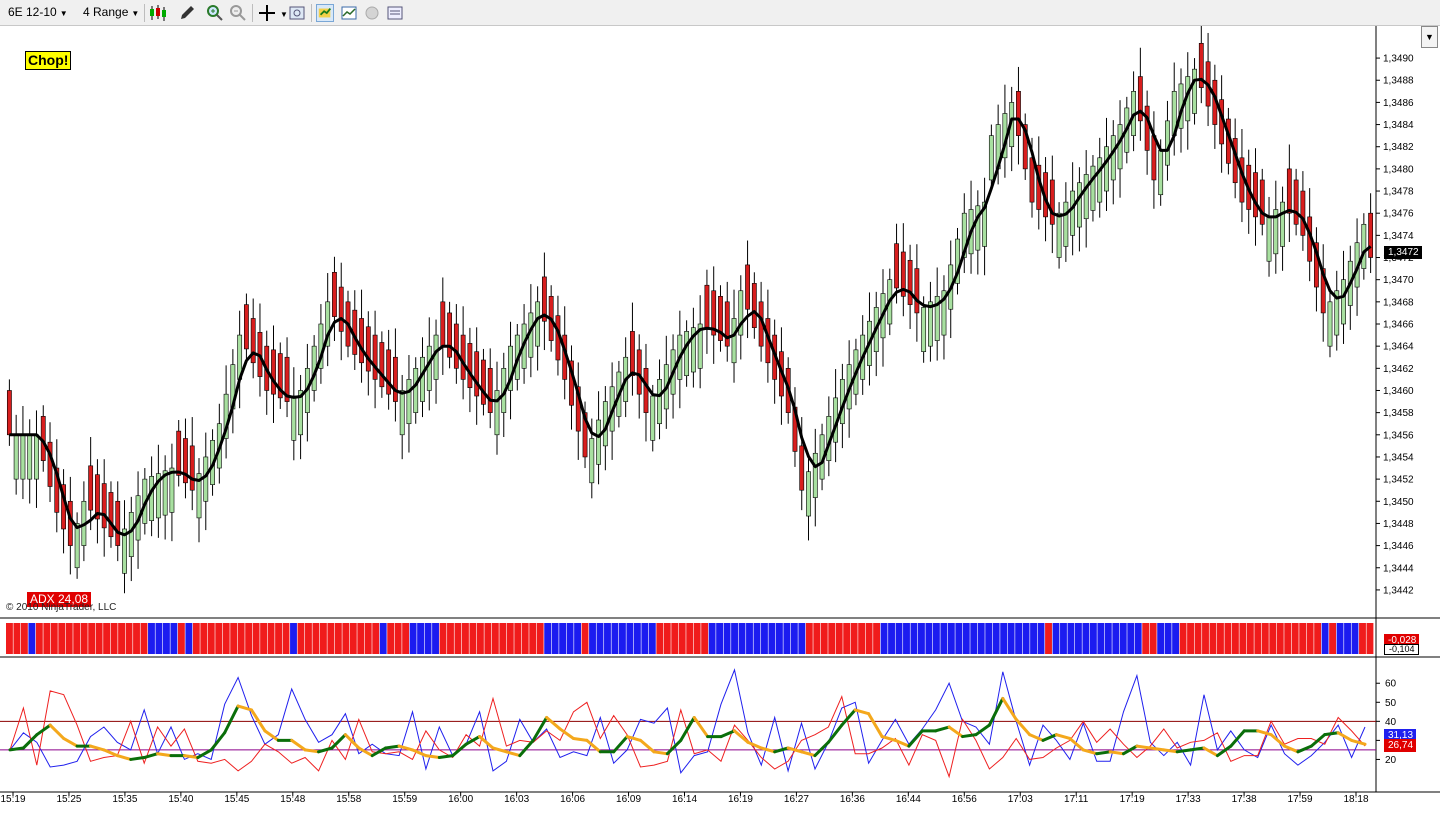  I want to click on circle-icon, so click(372, 13).